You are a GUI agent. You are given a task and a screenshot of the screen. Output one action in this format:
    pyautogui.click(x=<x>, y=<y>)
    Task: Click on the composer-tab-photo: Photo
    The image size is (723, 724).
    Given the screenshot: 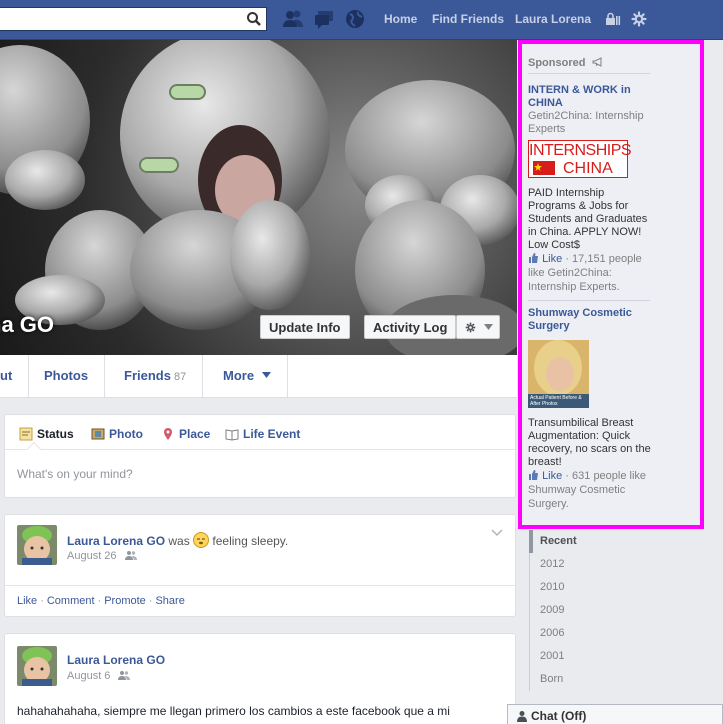 What is the action you would take?
    pyautogui.click(x=117, y=434)
    